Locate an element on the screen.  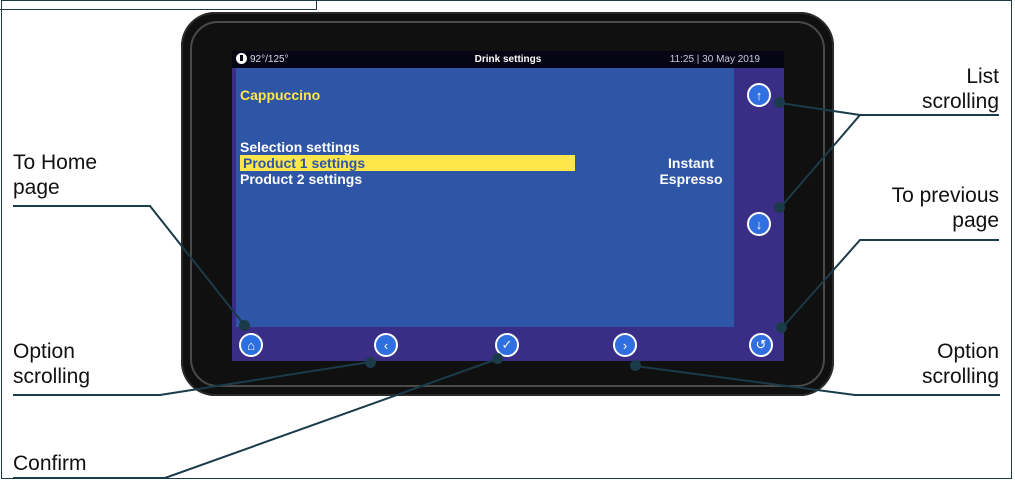
callout-option-right: Option scrolling is located at coordinates (960, 364).